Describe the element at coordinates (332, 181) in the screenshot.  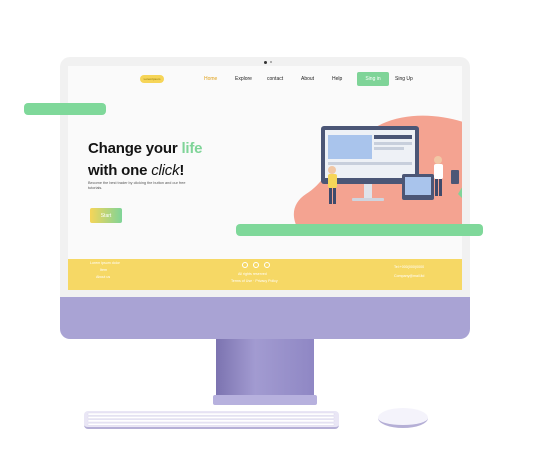
I see `person-left` at that location.